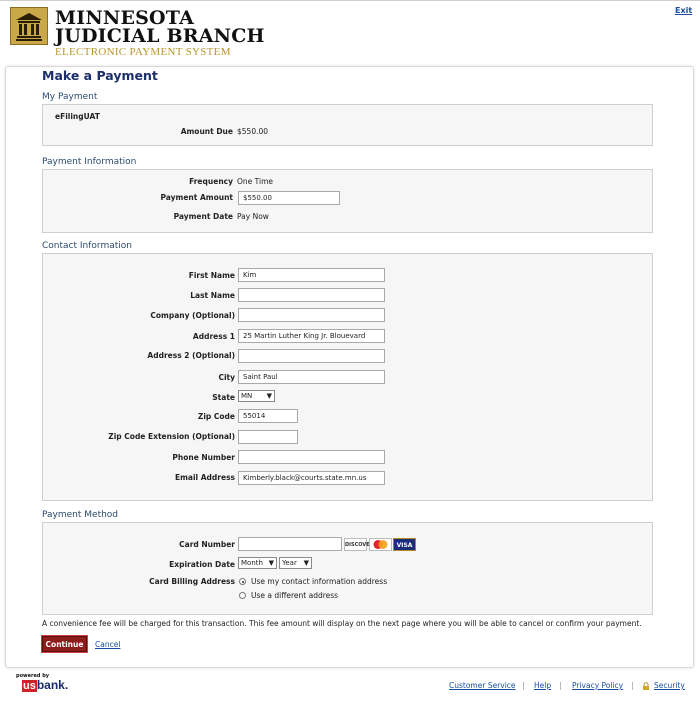  I want to click on payment-date-label: Payment Date, so click(203, 216).